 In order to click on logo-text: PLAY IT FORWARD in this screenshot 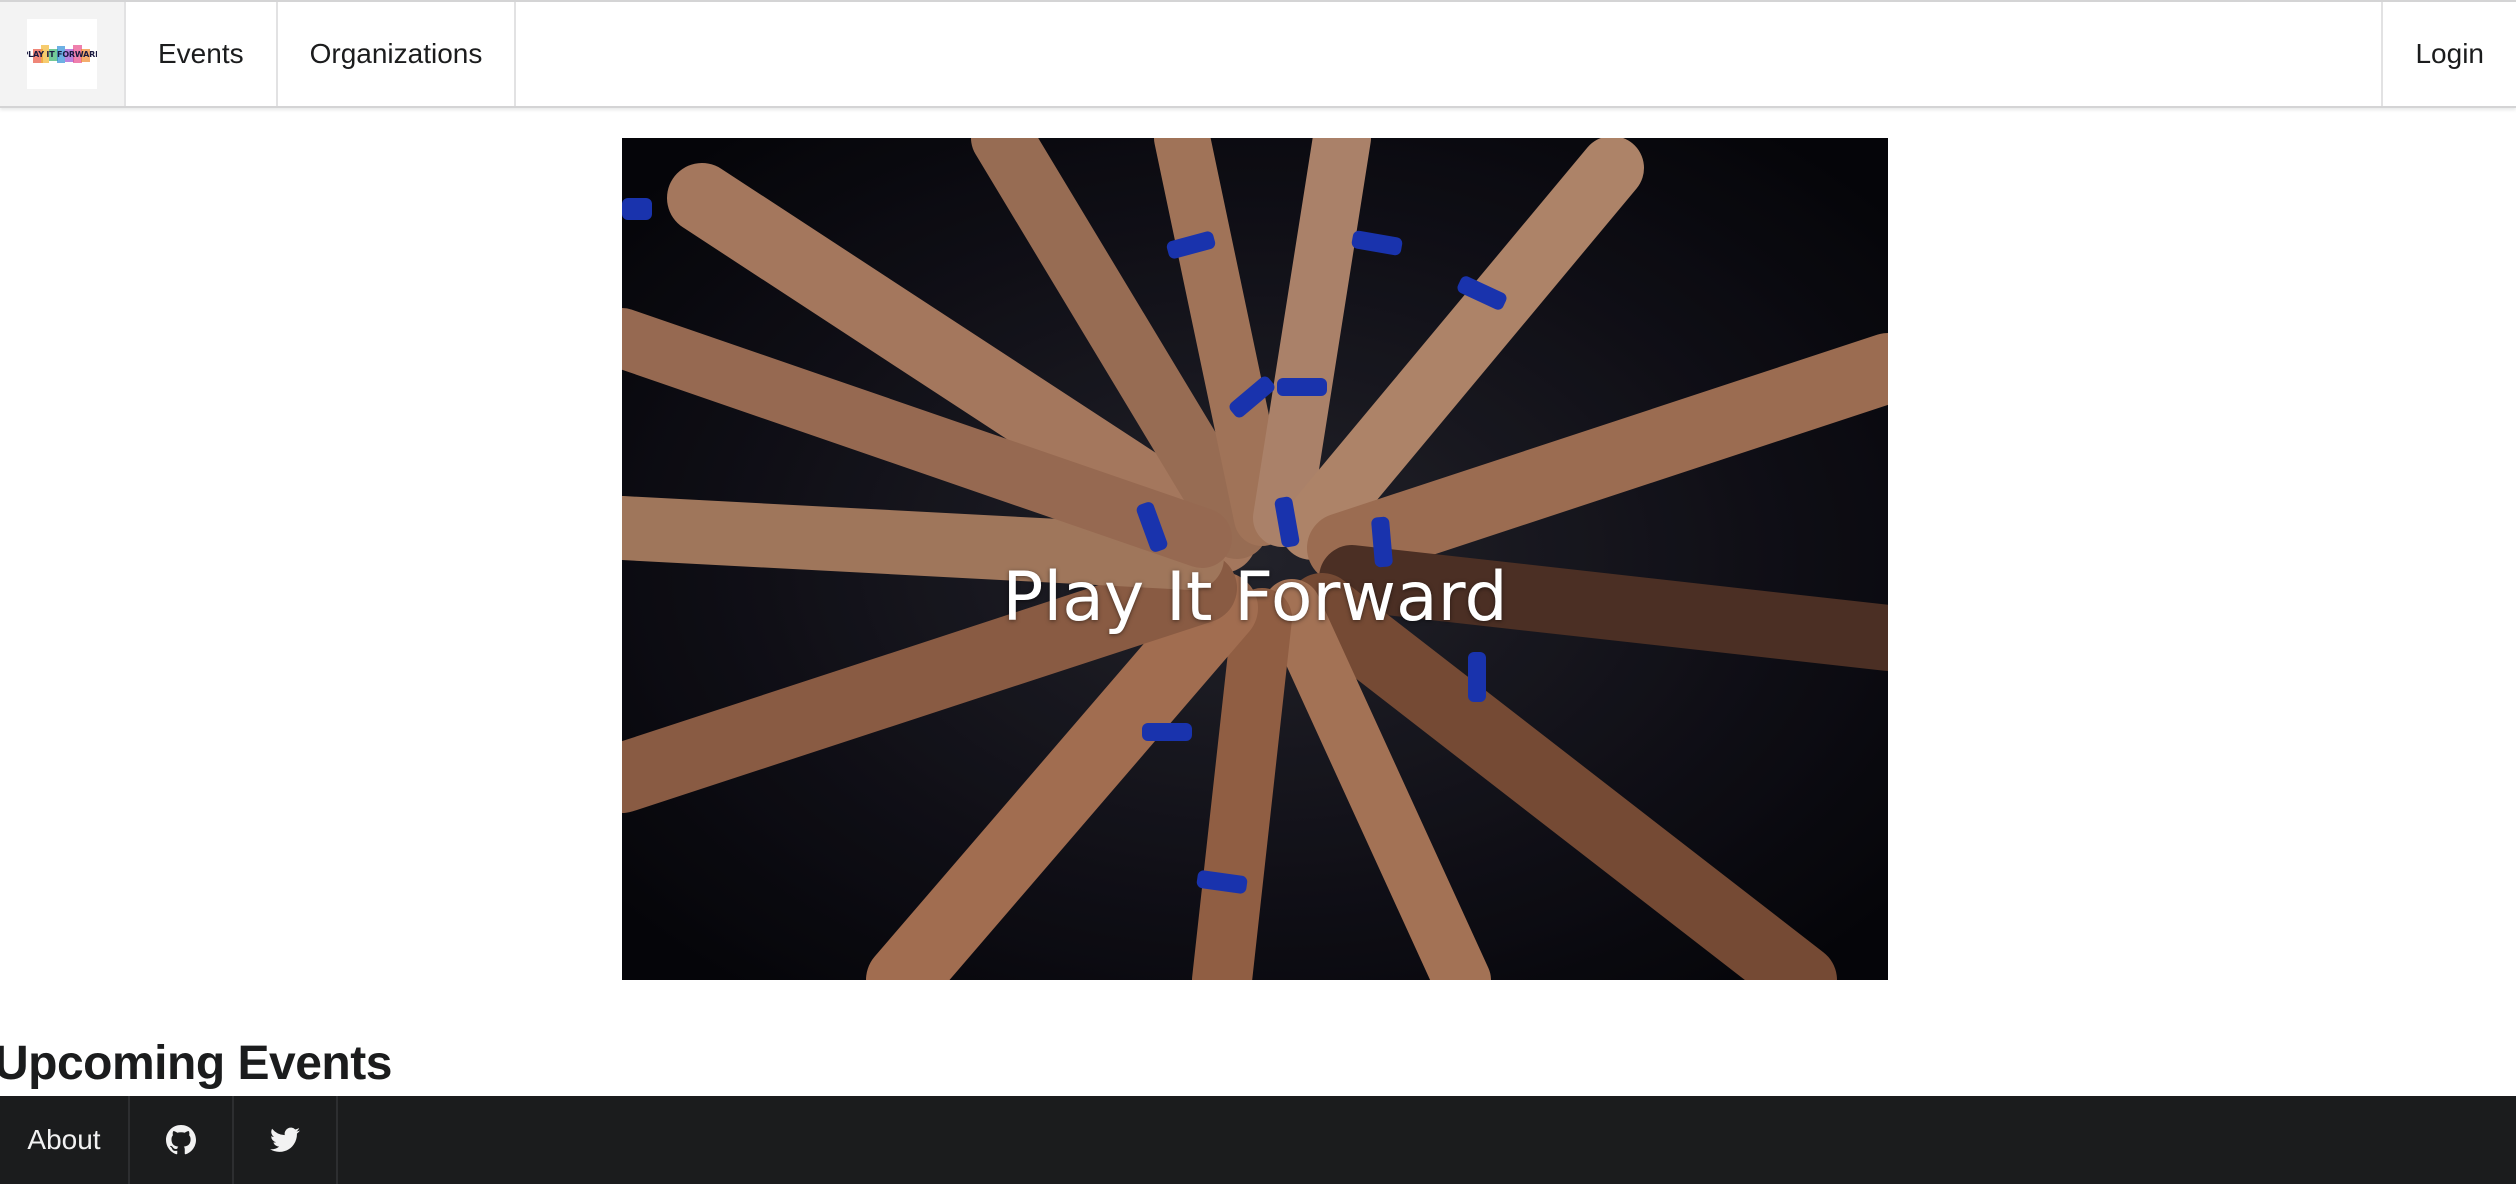, I will do `click(62, 54)`.